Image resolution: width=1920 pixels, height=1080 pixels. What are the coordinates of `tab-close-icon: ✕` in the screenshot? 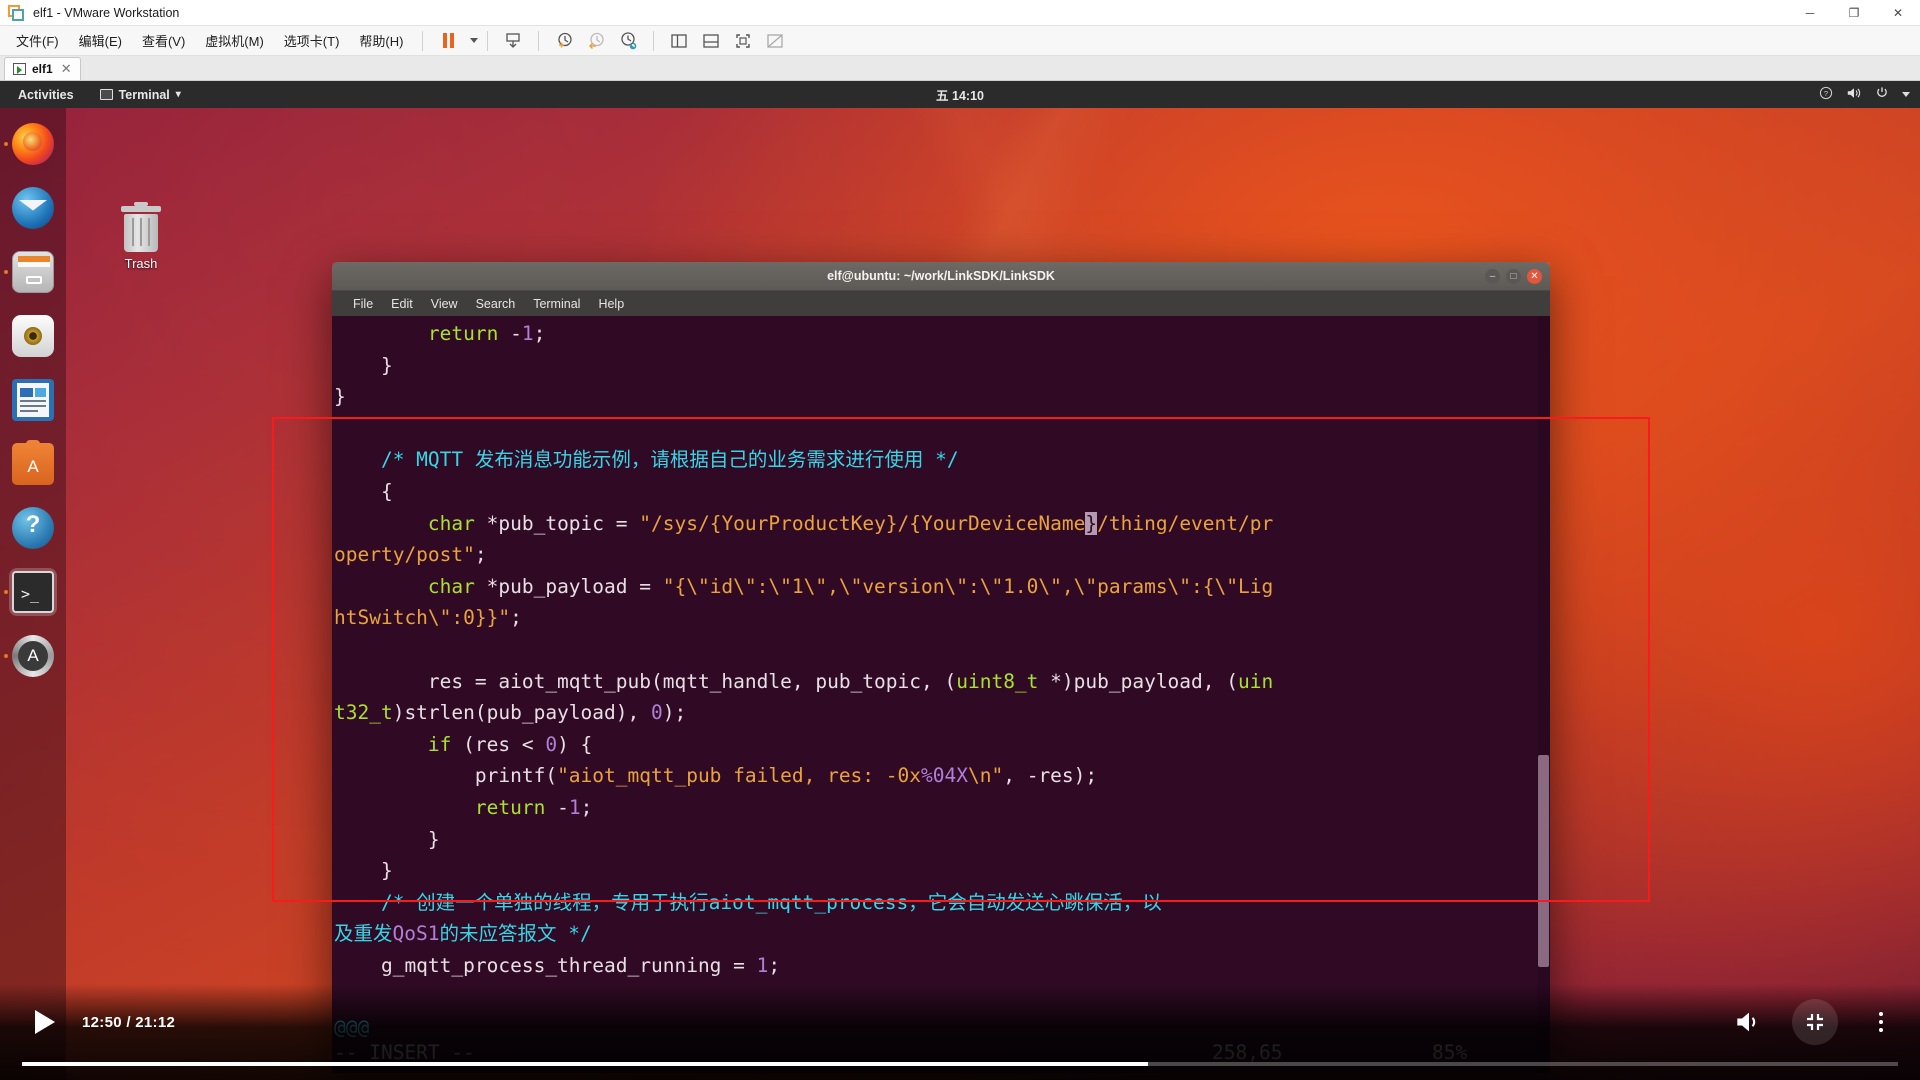 It's located at (66, 69).